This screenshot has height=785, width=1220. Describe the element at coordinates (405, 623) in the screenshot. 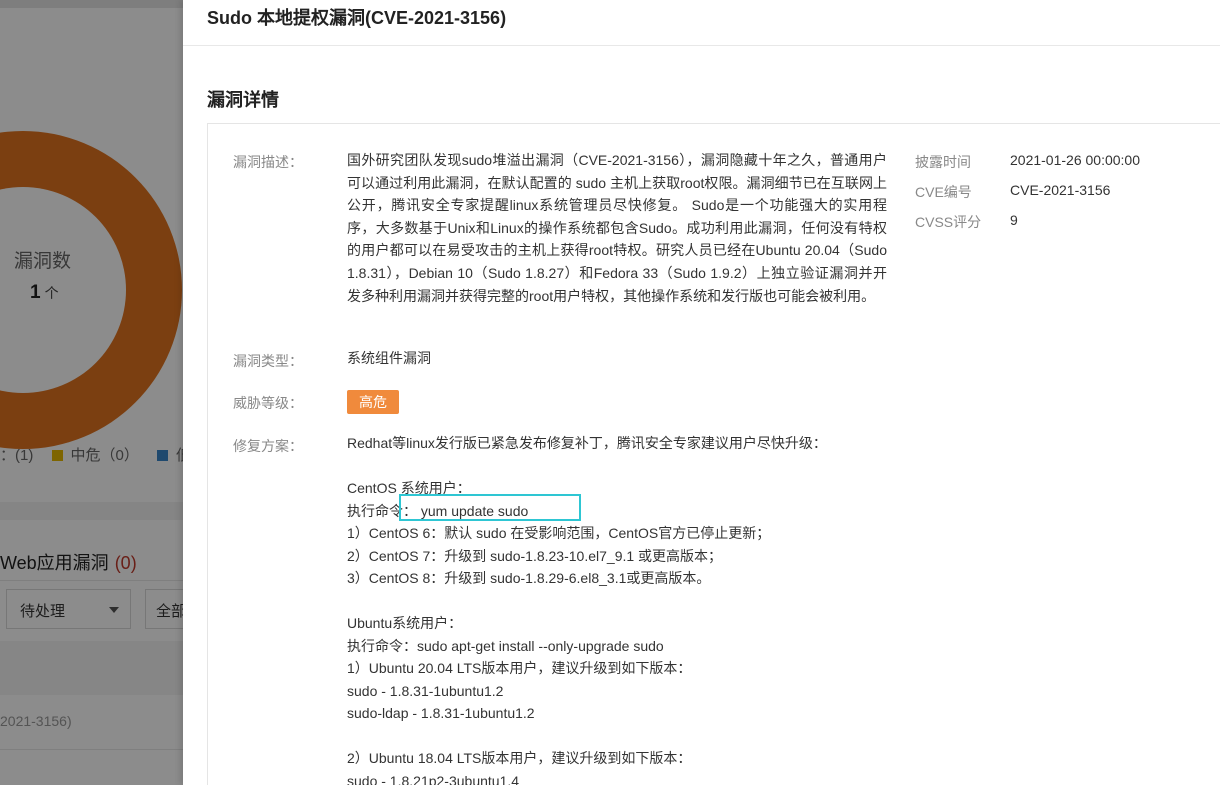

I see `fix-line: Ubuntu系统用户：` at that location.